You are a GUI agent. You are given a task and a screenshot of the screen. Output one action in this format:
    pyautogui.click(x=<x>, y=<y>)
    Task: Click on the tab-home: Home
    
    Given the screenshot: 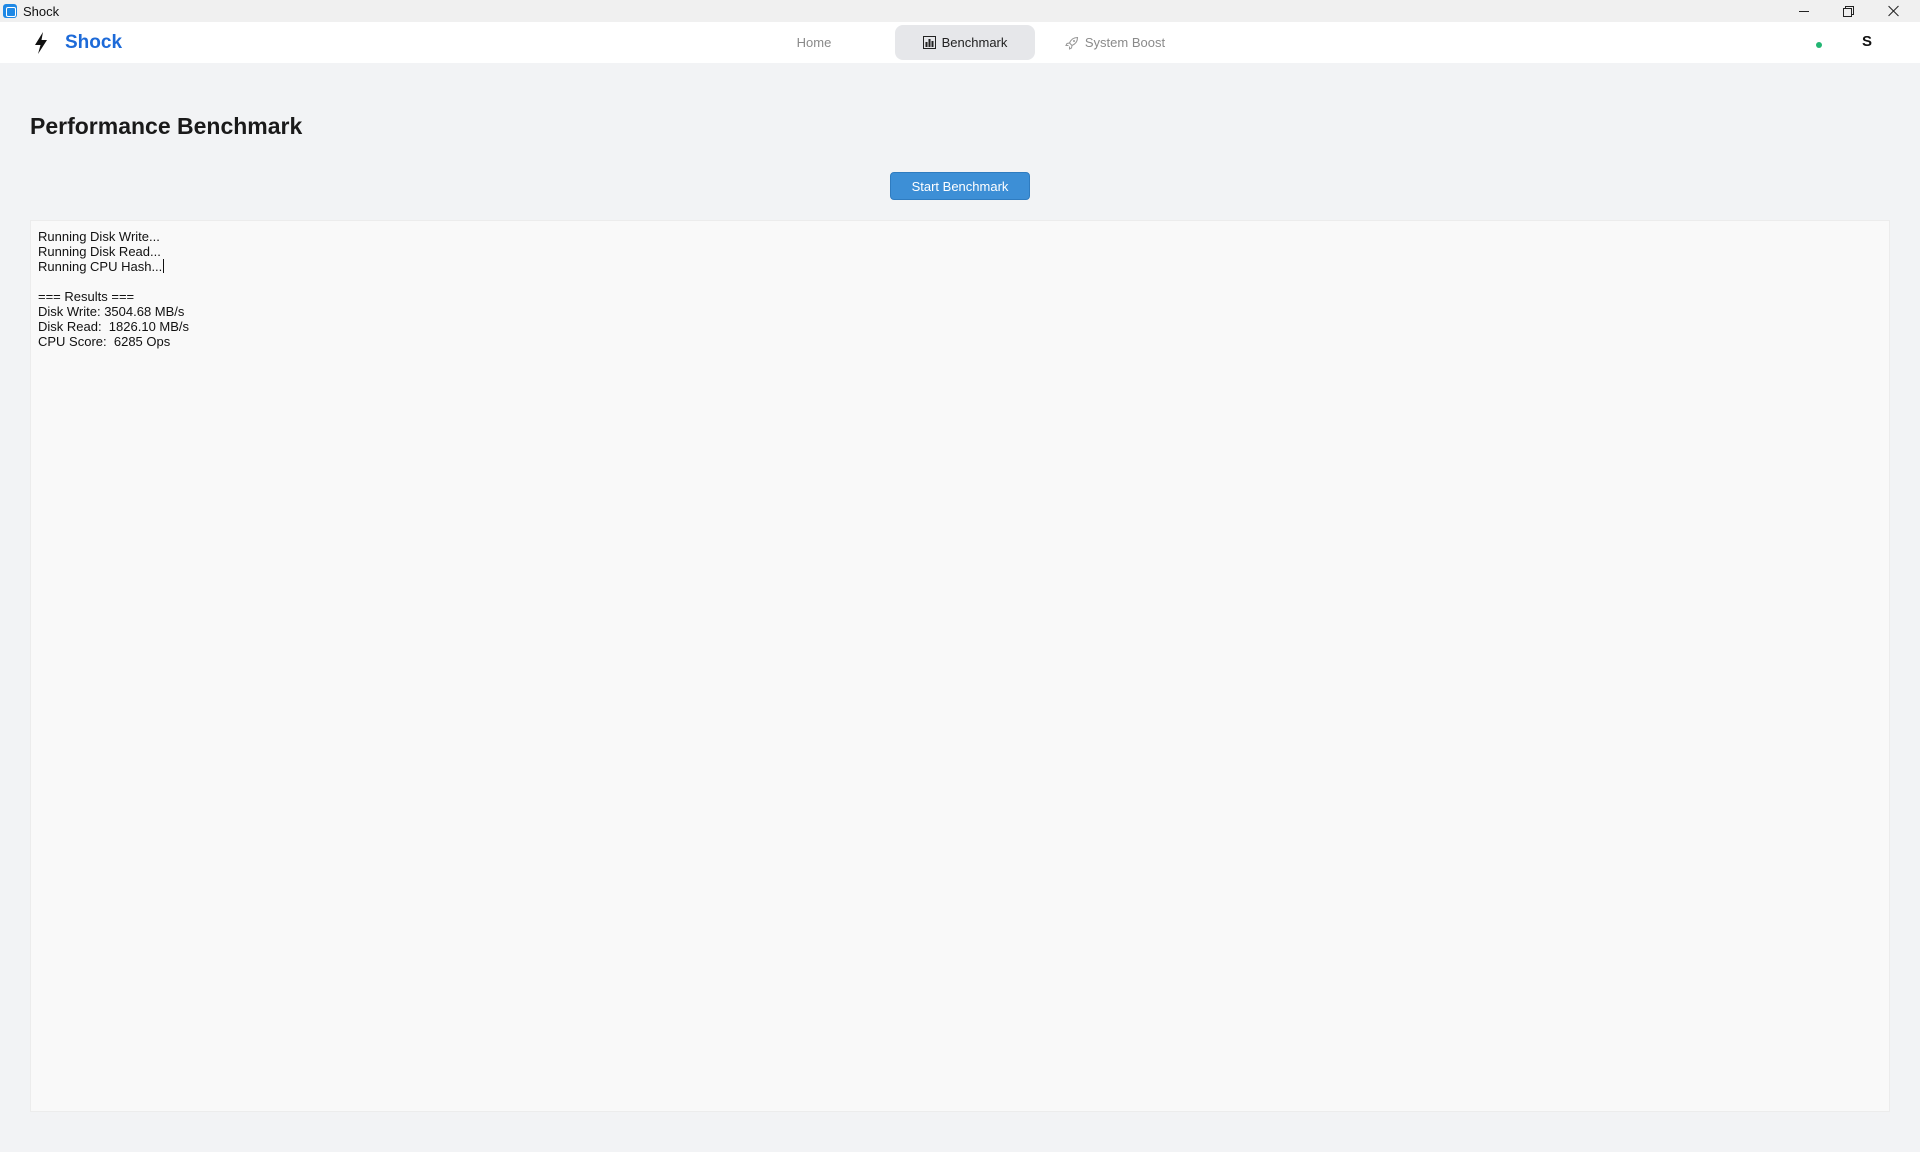 What is the action you would take?
    pyautogui.click(x=814, y=42)
    